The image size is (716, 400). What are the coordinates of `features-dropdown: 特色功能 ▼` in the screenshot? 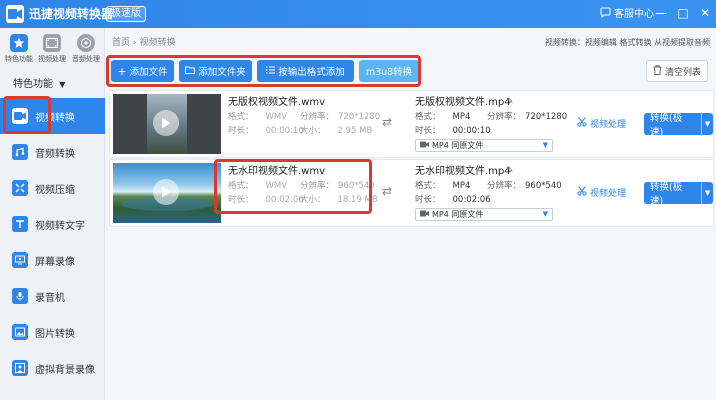 It's located at (39, 85).